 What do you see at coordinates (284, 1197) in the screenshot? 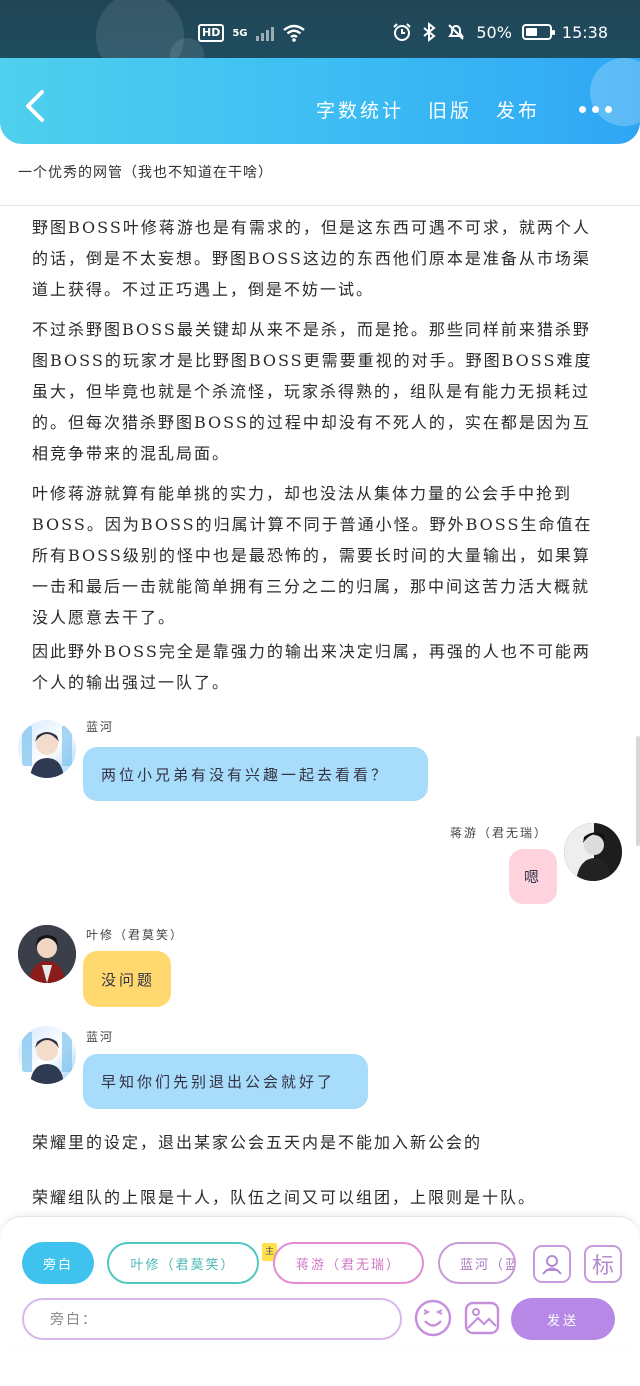
I see `narration-line: 荣耀组队的上限是十人，队伍之间又可以组团，上限则是十队。` at bounding box center [284, 1197].